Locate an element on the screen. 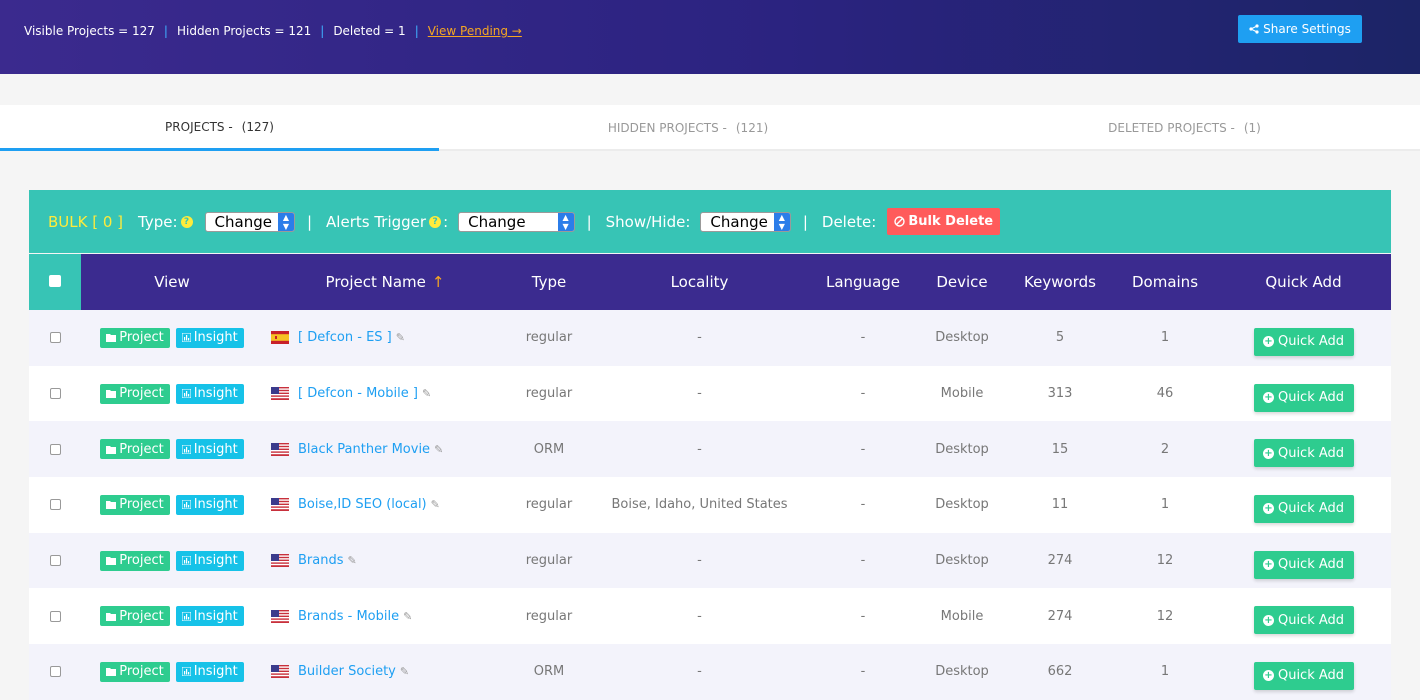 This screenshot has width=1420, height=700. keywords-cell: 15 is located at coordinates (1060, 449).